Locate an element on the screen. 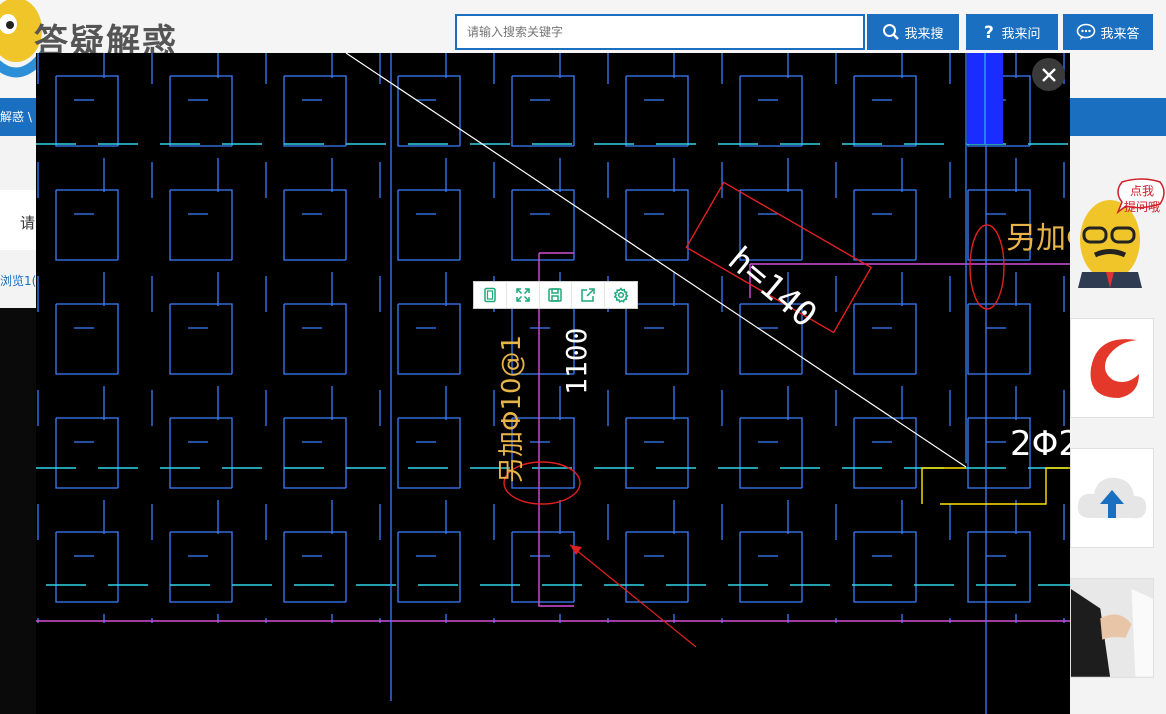  annotation-rebar-left: 另加Φ10@1 is located at coordinates (512, 409).